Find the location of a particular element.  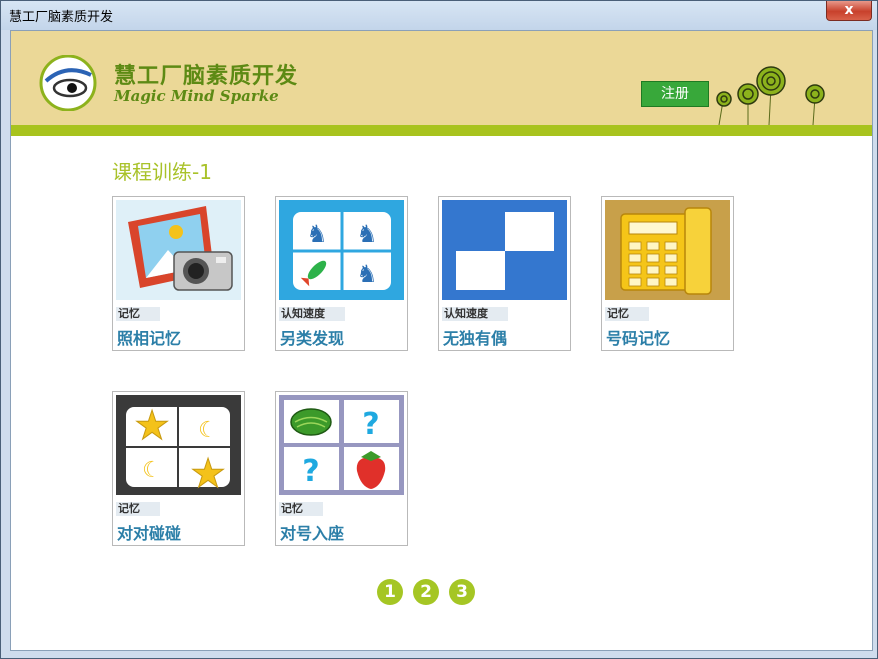

course-card-fit-in-place: ? ? 记忆 对号入座 is located at coordinates (341, 468).